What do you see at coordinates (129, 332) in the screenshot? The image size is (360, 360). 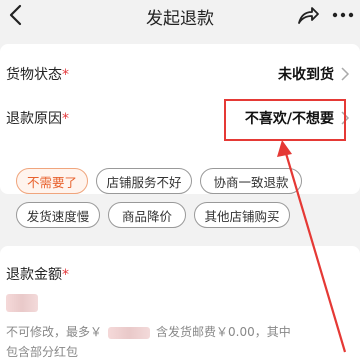 I see `blurred-max-amount` at bounding box center [129, 332].